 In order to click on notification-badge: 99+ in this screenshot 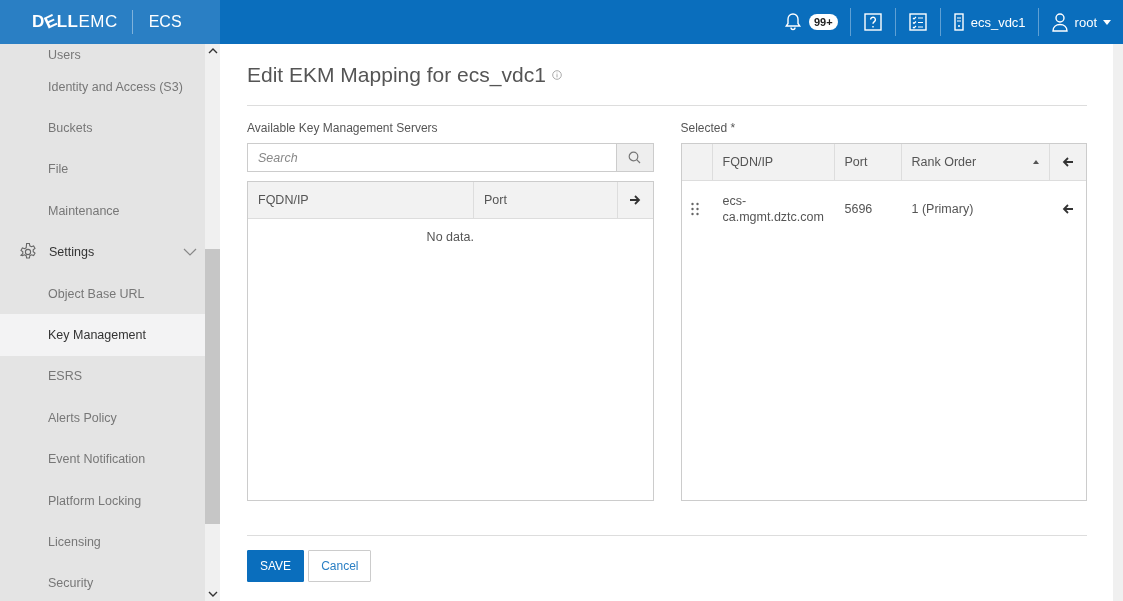, I will do `click(823, 22)`.